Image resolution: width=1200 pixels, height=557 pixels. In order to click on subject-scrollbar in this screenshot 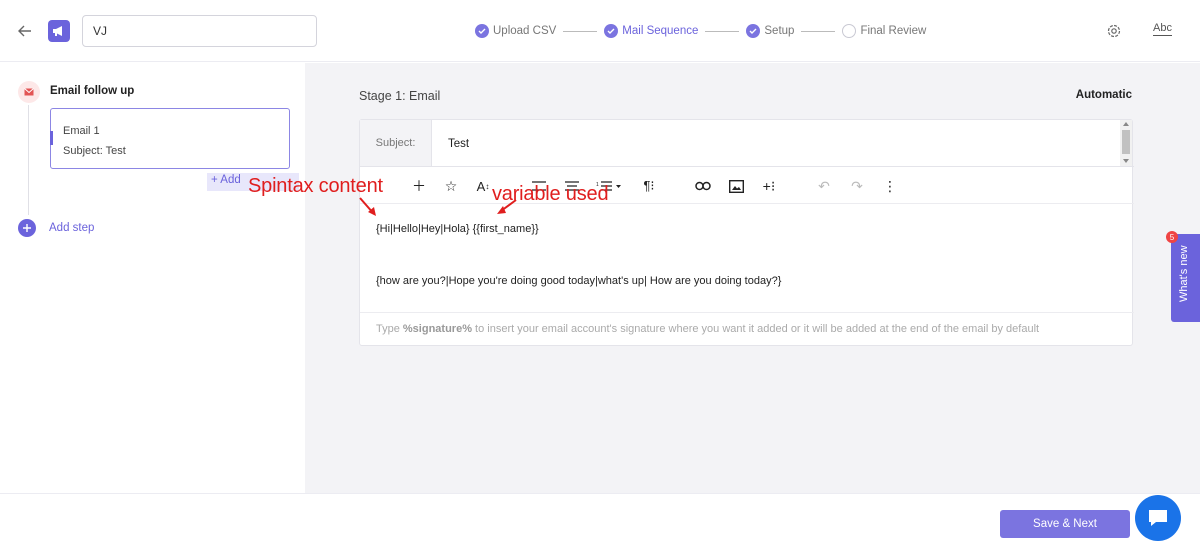, I will do `click(1126, 143)`.